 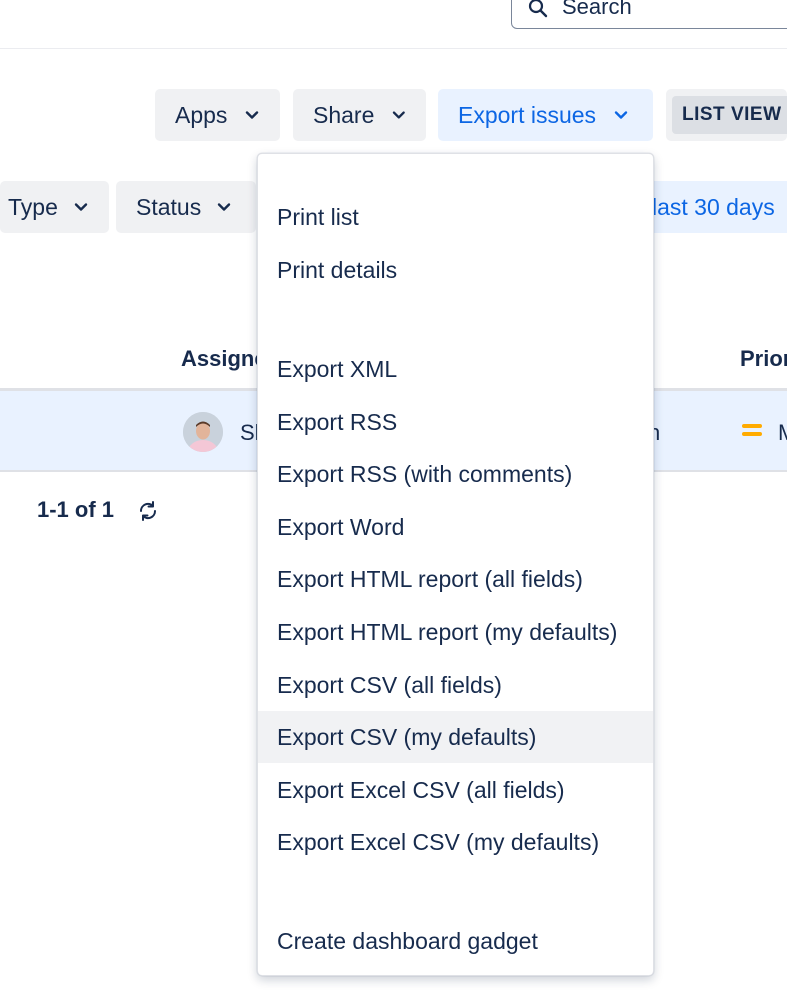 What do you see at coordinates (527, 114) in the screenshot?
I see `export-issues-label: Export issues` at bounding box center [527, 114].